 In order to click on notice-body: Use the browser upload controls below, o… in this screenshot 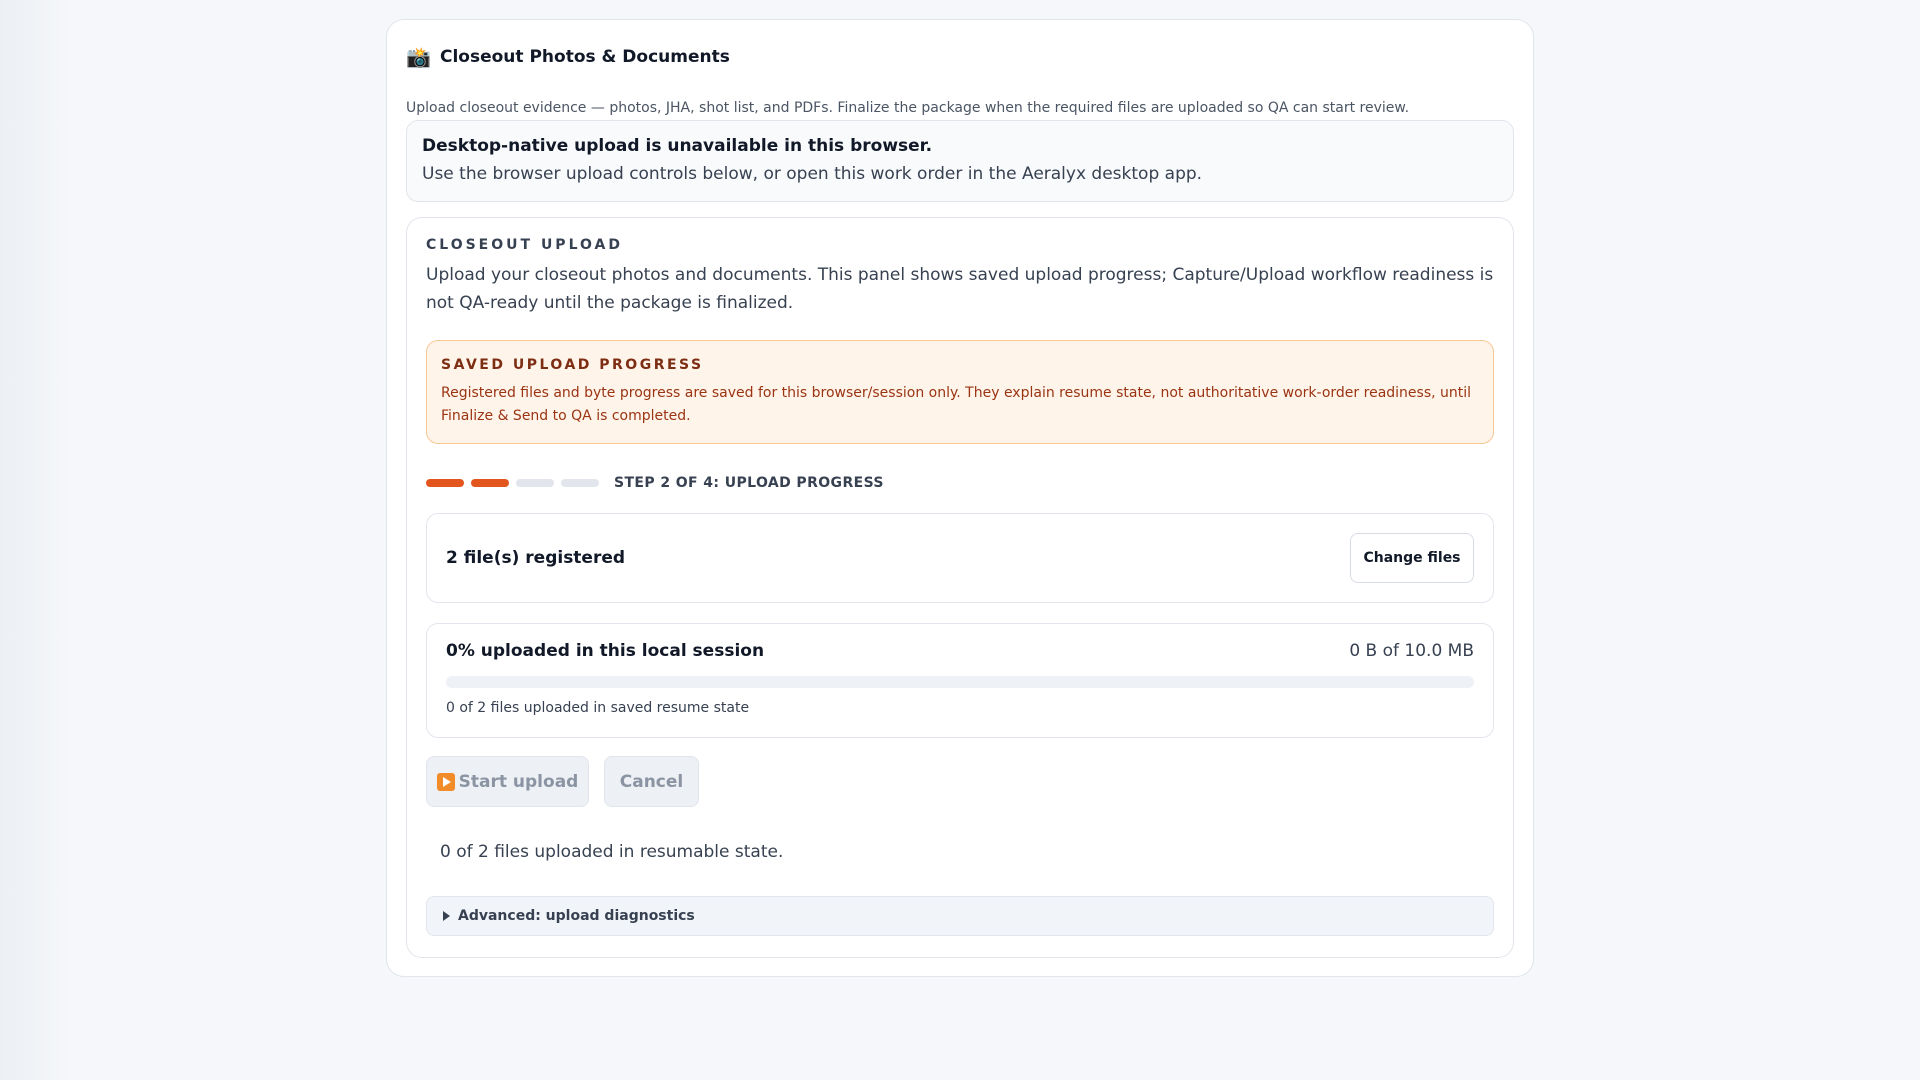, I will do `click(812, 174)`.